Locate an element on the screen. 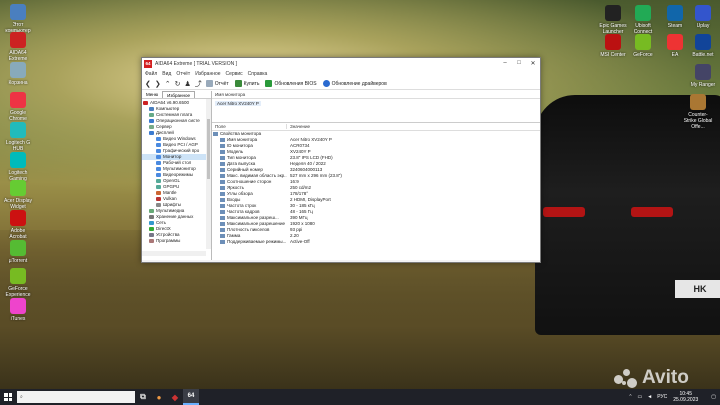  tree-item: Программы is located at coordinates (176, 241).